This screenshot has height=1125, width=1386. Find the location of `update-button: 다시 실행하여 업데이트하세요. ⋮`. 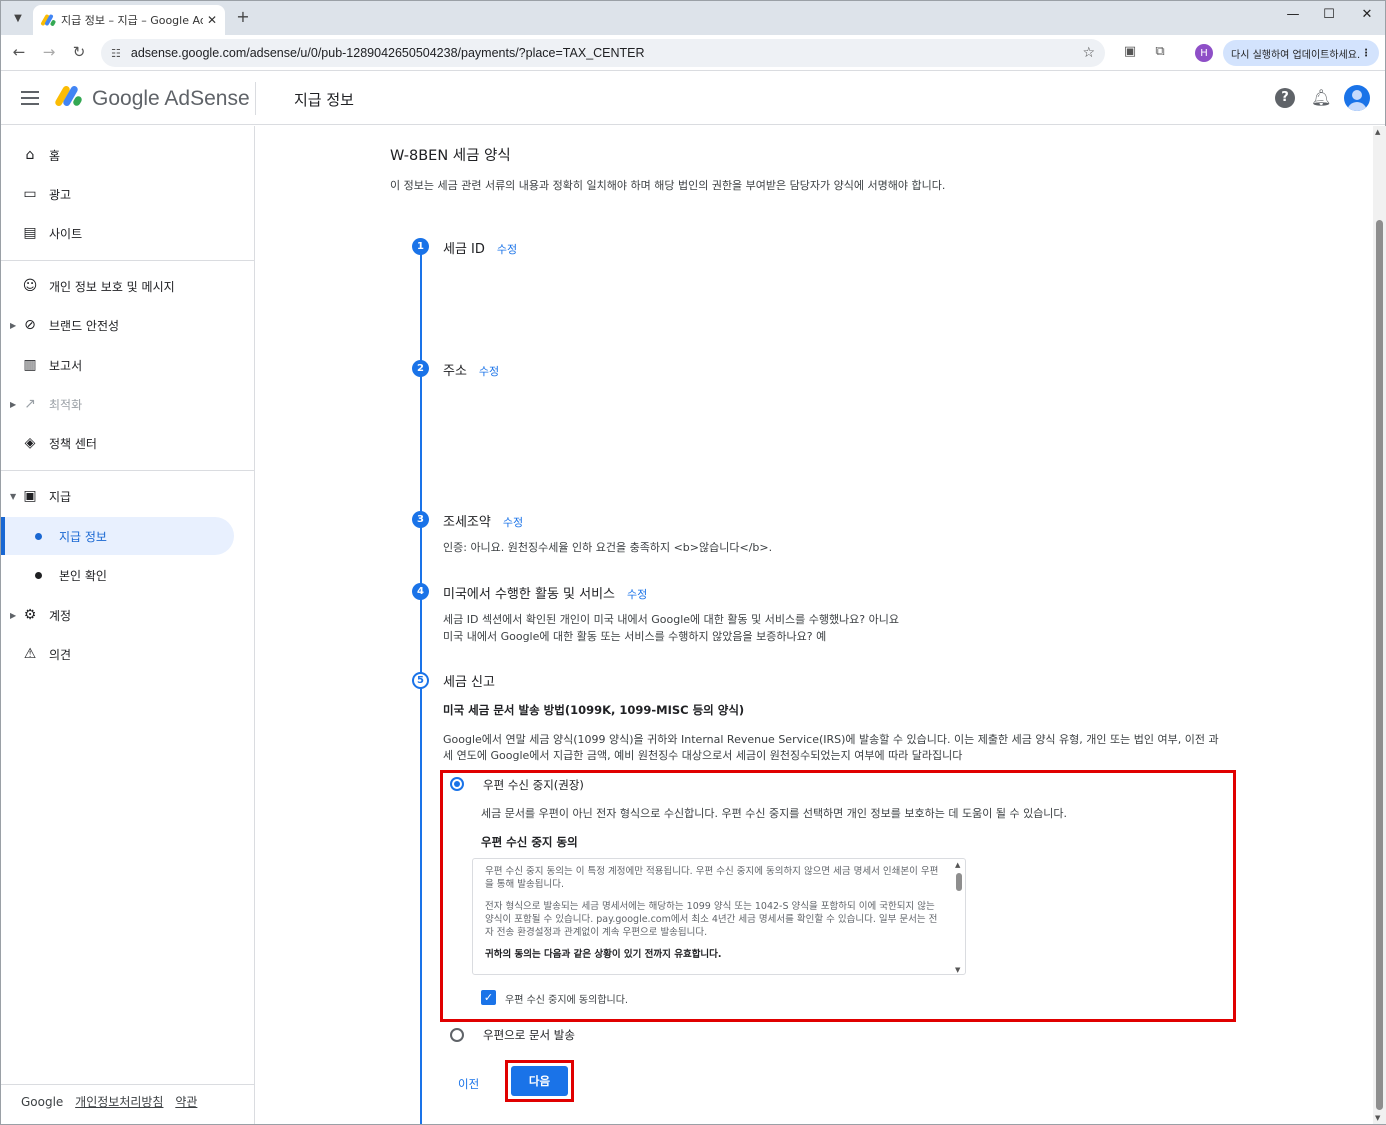

update-button: 다시 실행하여 업데이트하세요. ⋮ is located at coordinates (1301, 53).